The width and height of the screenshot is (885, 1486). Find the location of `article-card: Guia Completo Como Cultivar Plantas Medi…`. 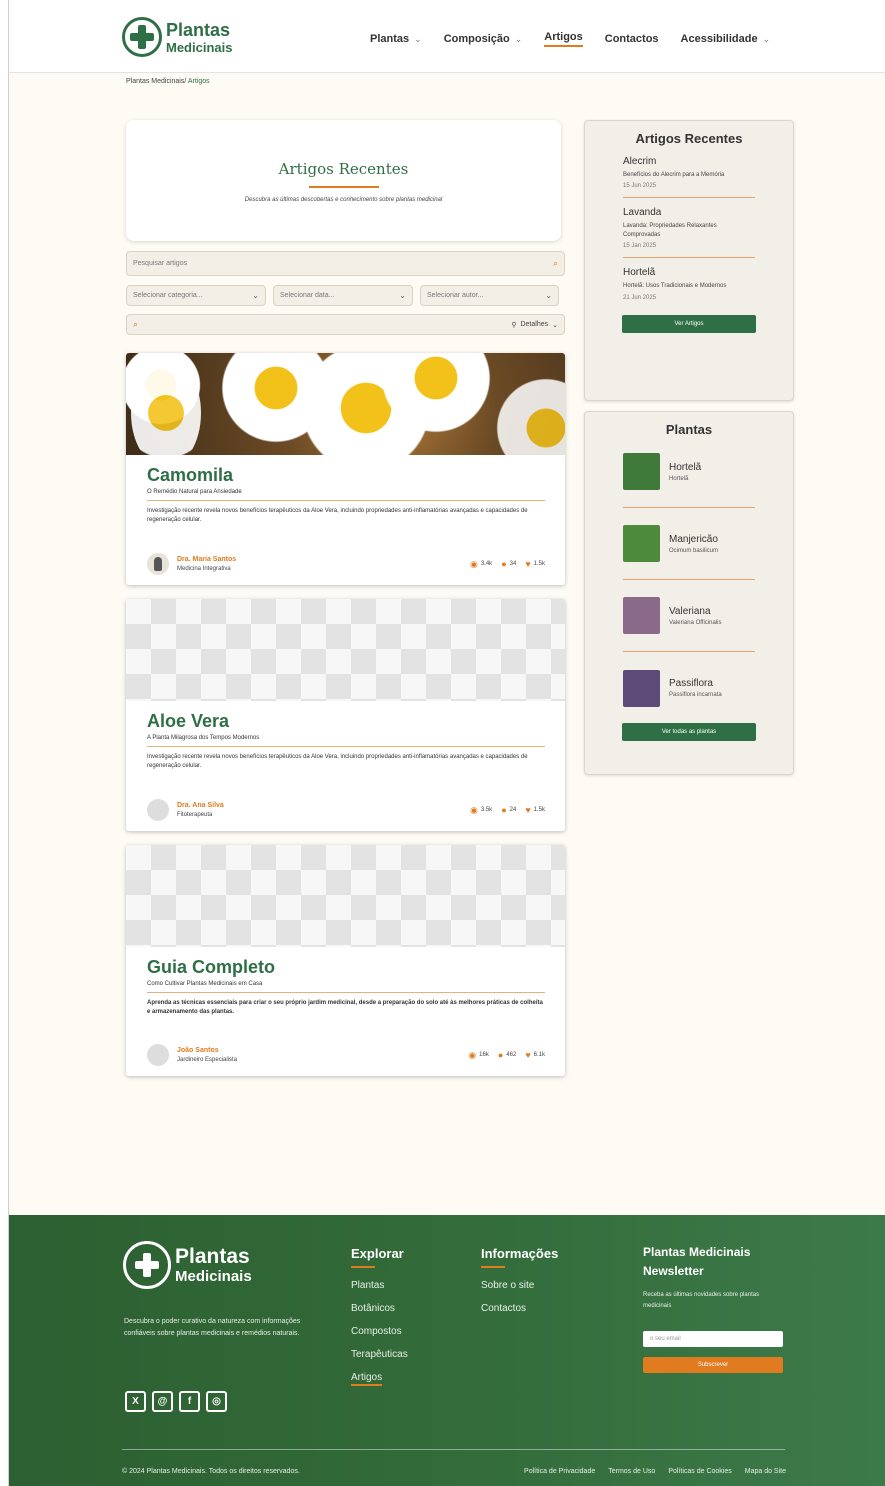

article-card: Guia Completo Como Cultivar Plantas Medi… is located at coordinates (345, 960).